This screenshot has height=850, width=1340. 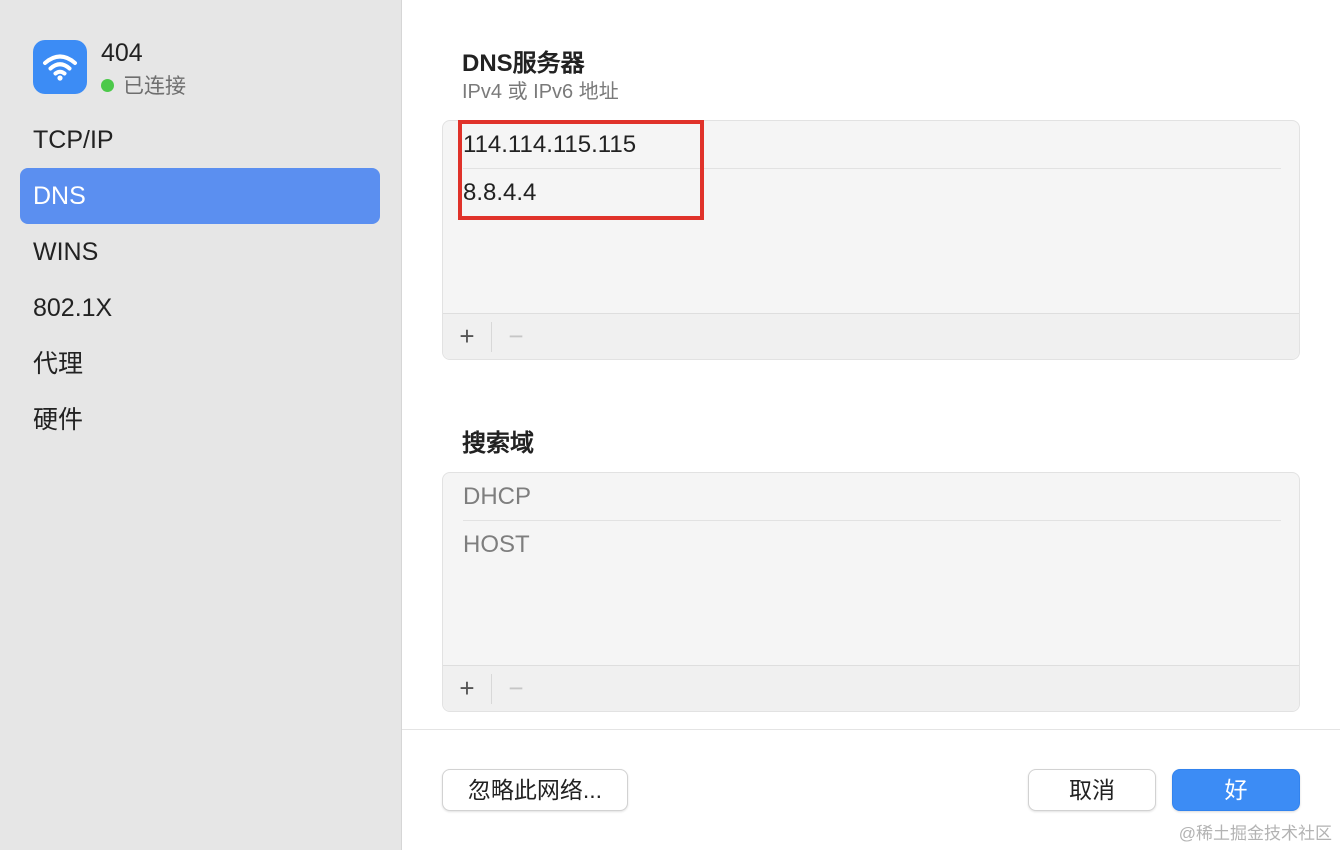 I want to click on ok-button: 好, so click(x=1236, y=790).